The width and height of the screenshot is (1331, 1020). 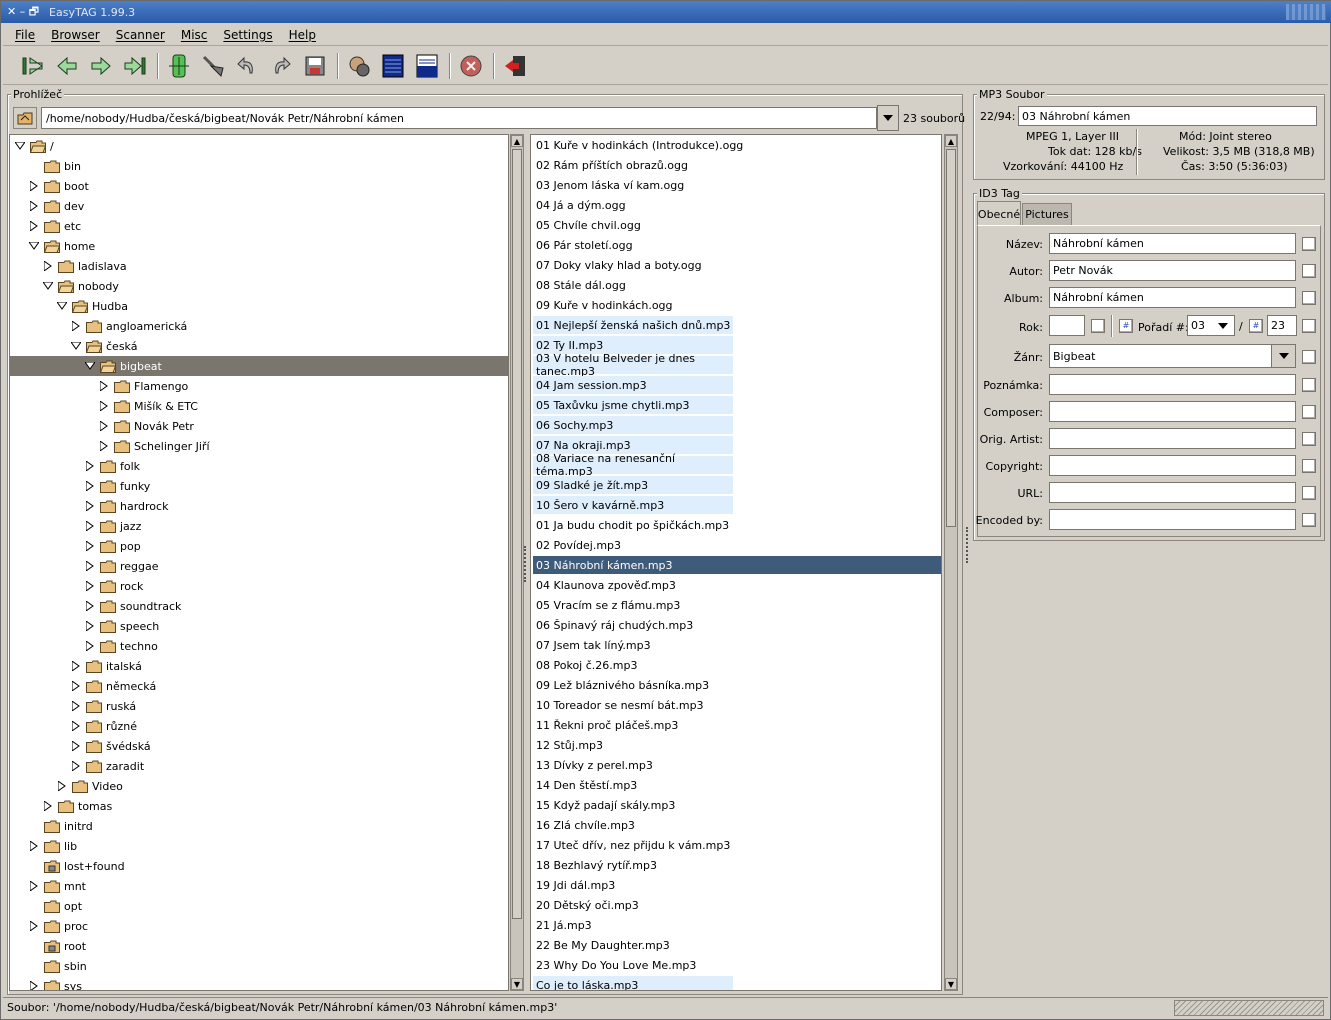 What do you see at coordinates (737, 565) in the screenshot?
I see `file-list-item: 03 Náhrobní kámen.mp3` at bounding box center [737, 565].